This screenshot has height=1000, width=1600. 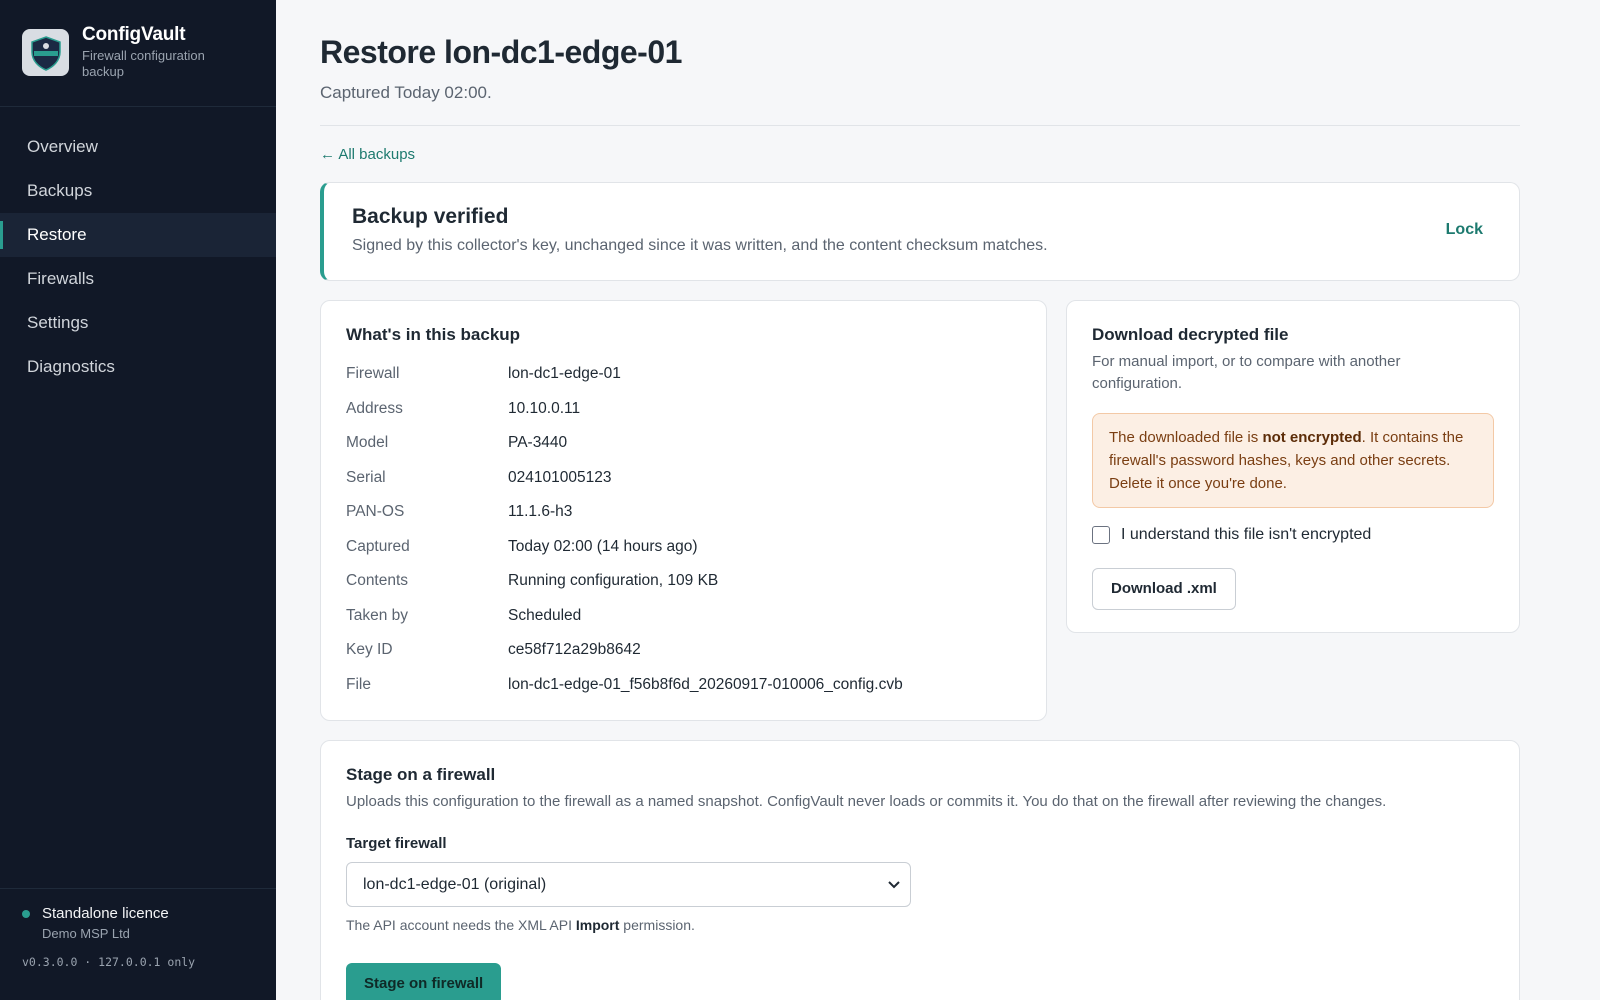 What do you see at coordinates (433, 334) in the screenshot?
I see `details-title: What's in this backup` at bounding box center [433, 334].